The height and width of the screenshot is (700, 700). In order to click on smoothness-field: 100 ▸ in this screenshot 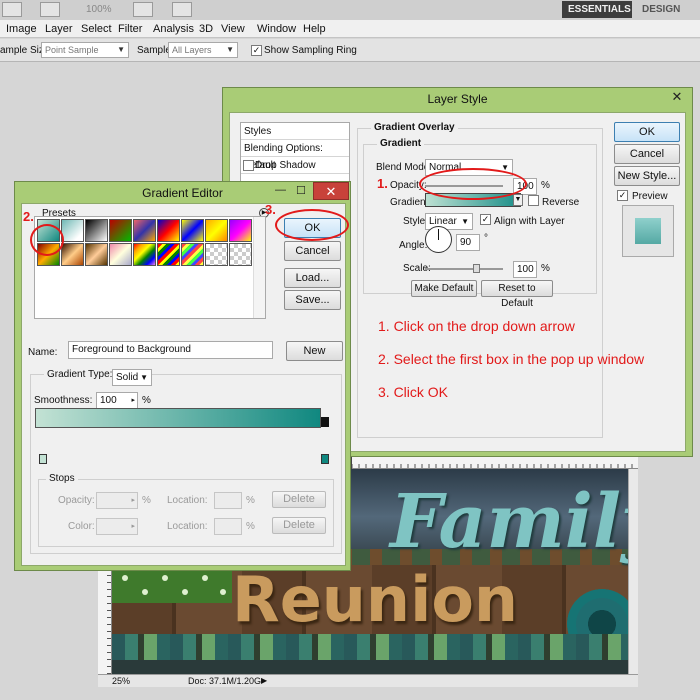, I will do `click(117, 400)`.